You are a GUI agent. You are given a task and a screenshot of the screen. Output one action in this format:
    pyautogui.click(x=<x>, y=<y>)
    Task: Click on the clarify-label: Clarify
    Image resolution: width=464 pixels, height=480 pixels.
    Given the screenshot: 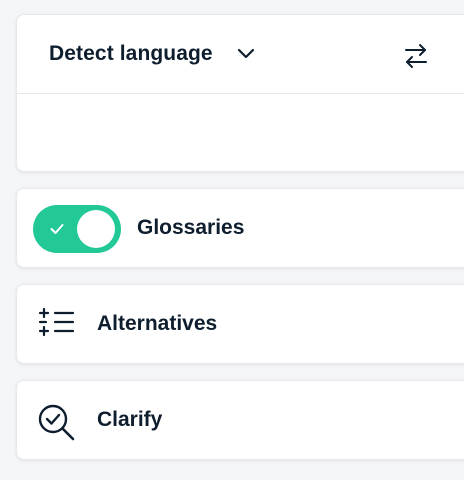 What is the action you would take?
    pyautogui.click(x=130, y=419)
    